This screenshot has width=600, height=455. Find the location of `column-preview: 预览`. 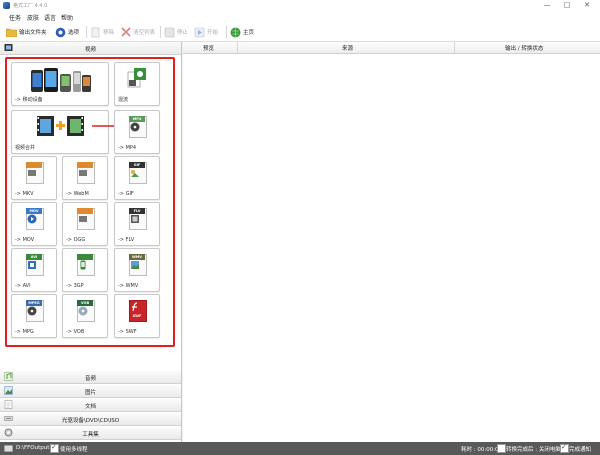

column-preview: 预览 is located at coordinates (210, 48).